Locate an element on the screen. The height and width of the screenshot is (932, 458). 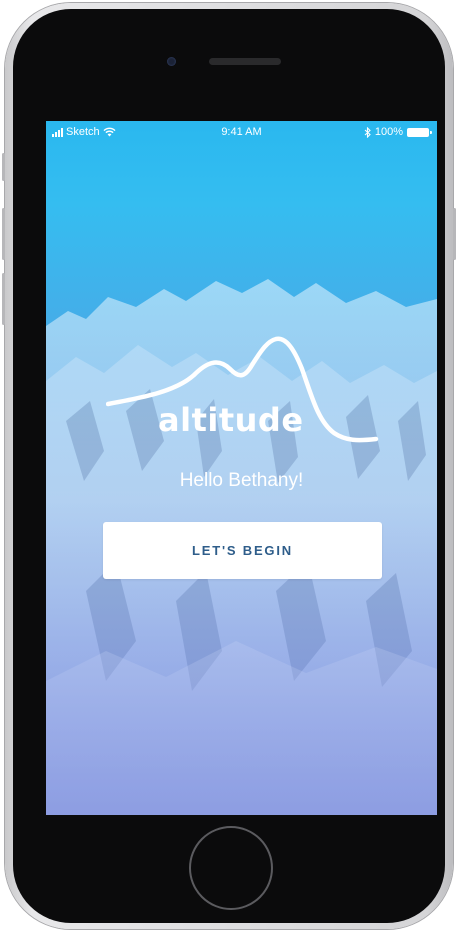
greeting-text: Hello Bethany! is located at coordinates (241, 480).